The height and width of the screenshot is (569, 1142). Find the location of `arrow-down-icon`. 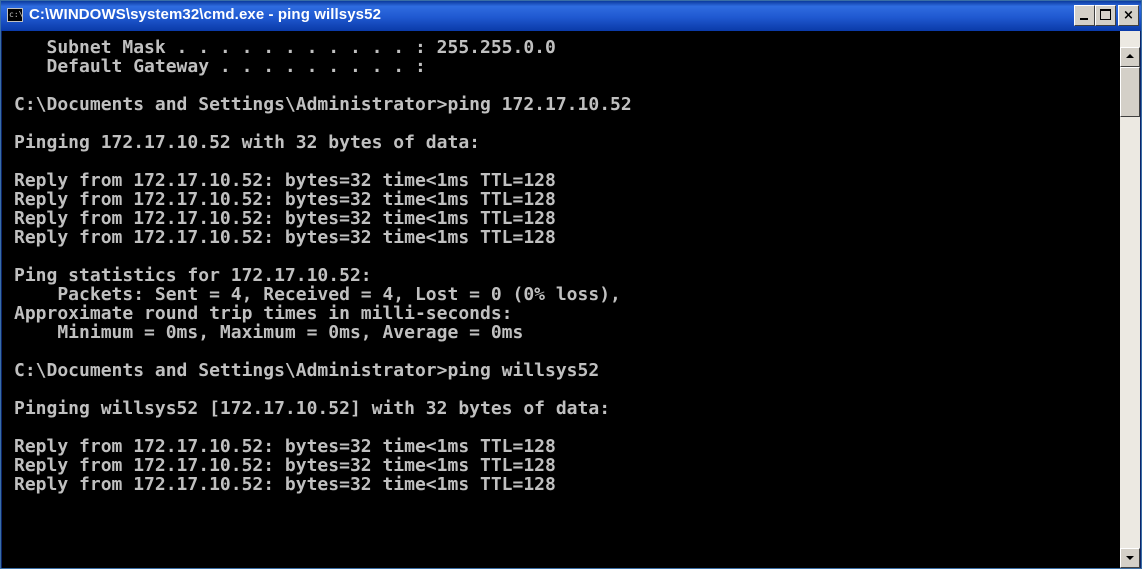

arrow-down-icon is located at coordinates (1130, 558).